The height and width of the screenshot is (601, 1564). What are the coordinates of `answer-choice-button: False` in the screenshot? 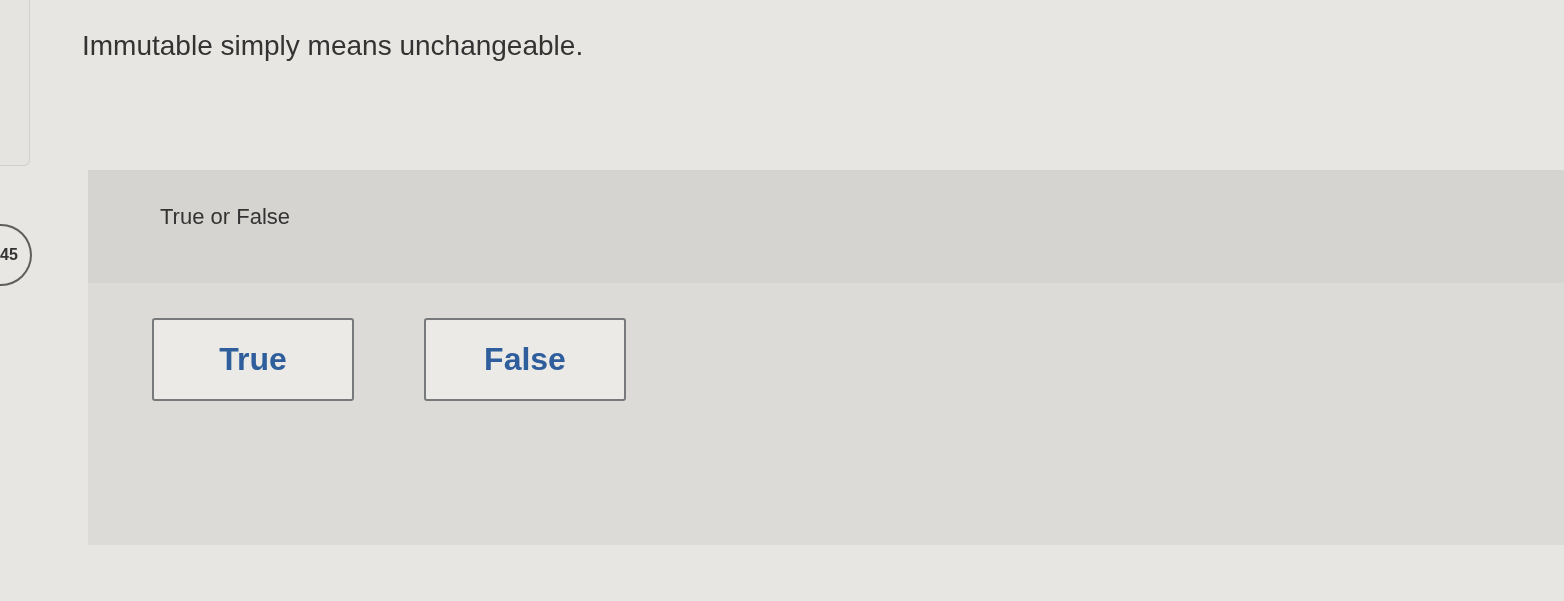 It's located at (525, 359).